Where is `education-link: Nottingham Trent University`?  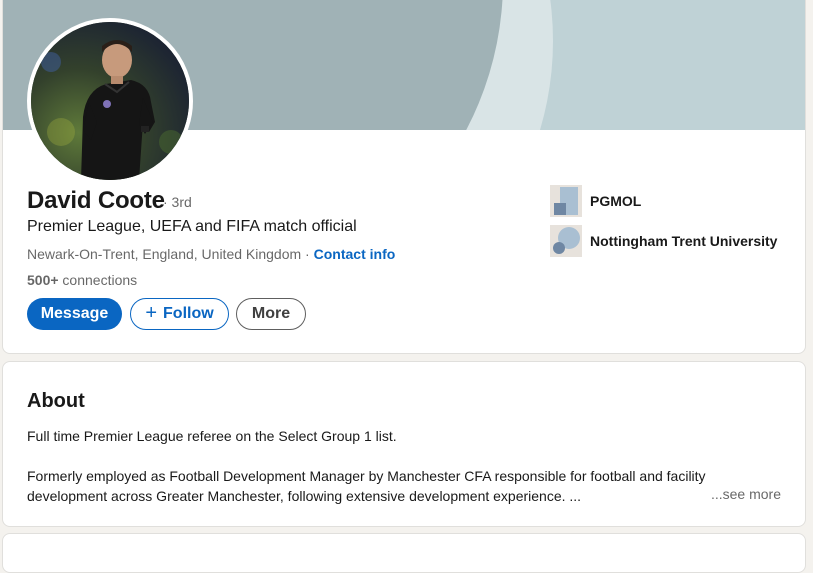 education-link: Nottingham Trent University is located at coordinates (663, 241).